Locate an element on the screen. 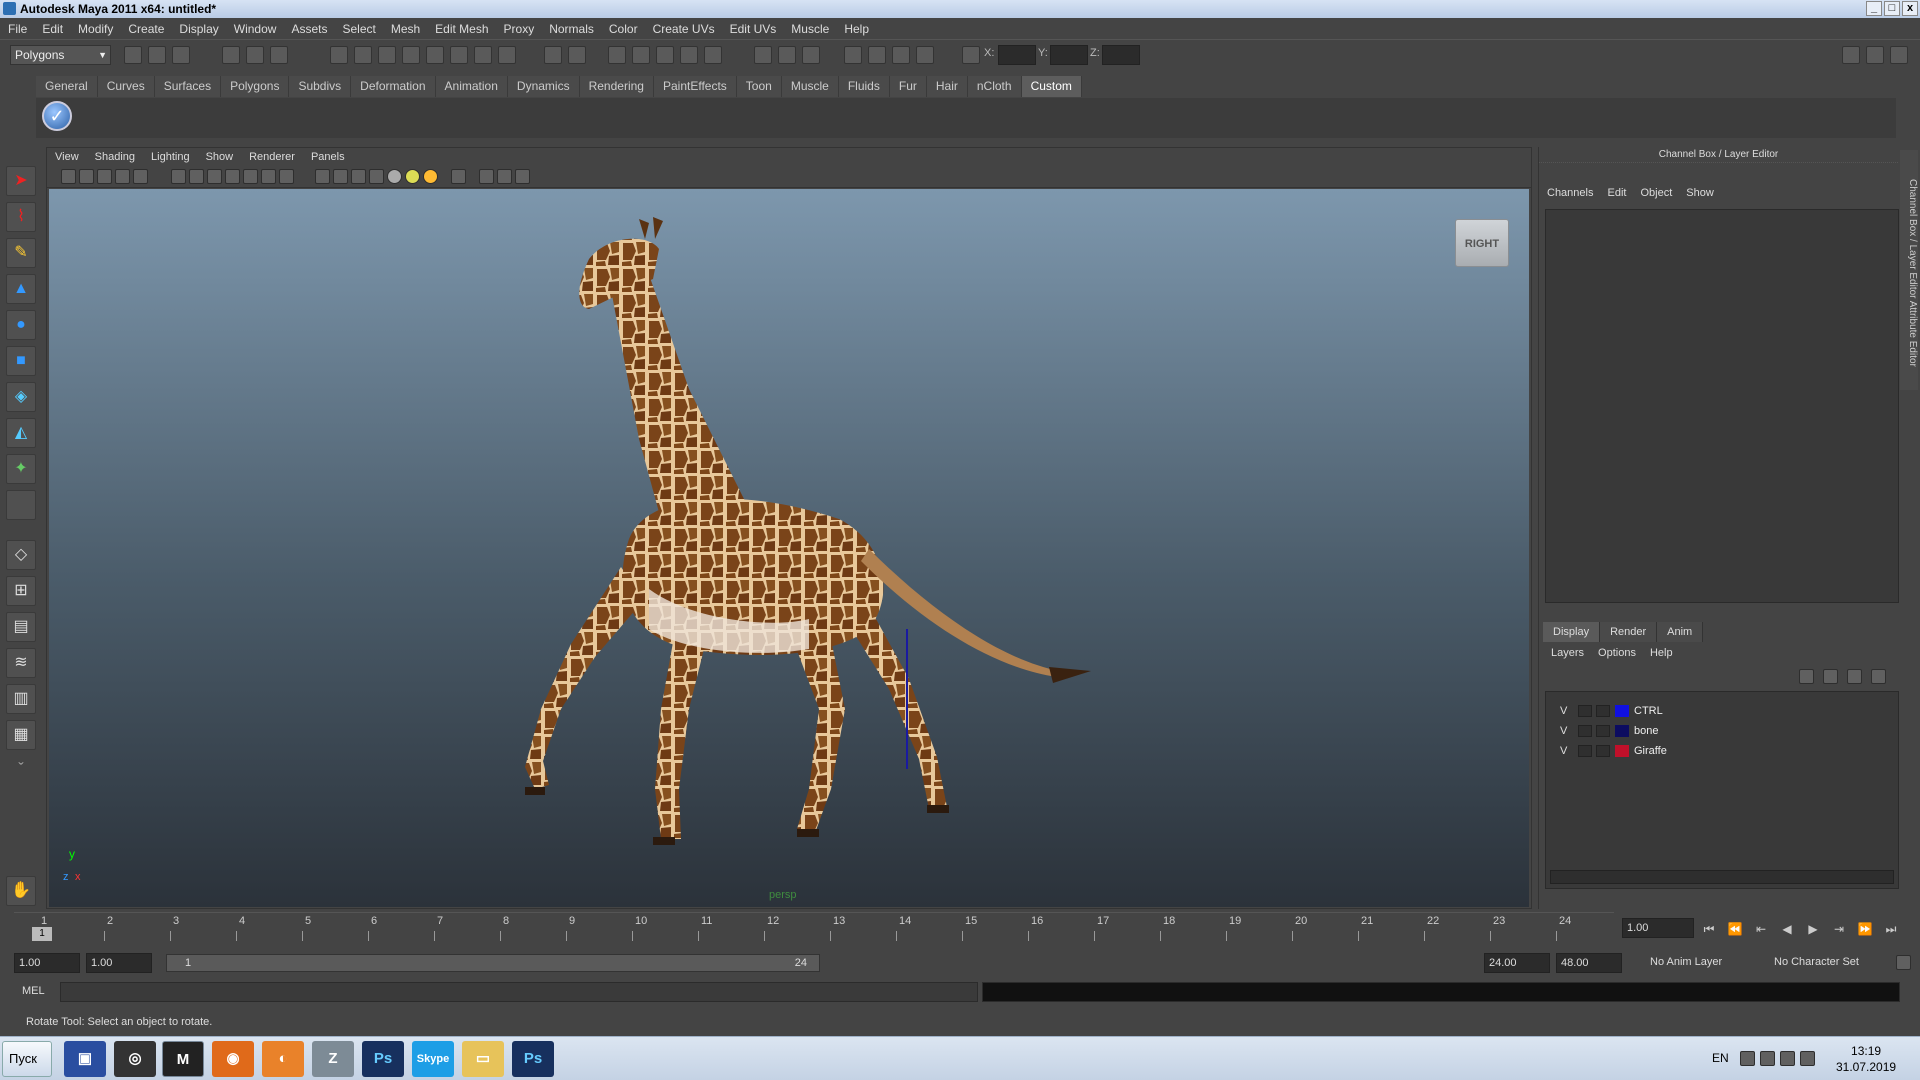 This screenshot has width=1920, height=1080. shelf-tab-fur: Fur is located at coordinates (908, 86).